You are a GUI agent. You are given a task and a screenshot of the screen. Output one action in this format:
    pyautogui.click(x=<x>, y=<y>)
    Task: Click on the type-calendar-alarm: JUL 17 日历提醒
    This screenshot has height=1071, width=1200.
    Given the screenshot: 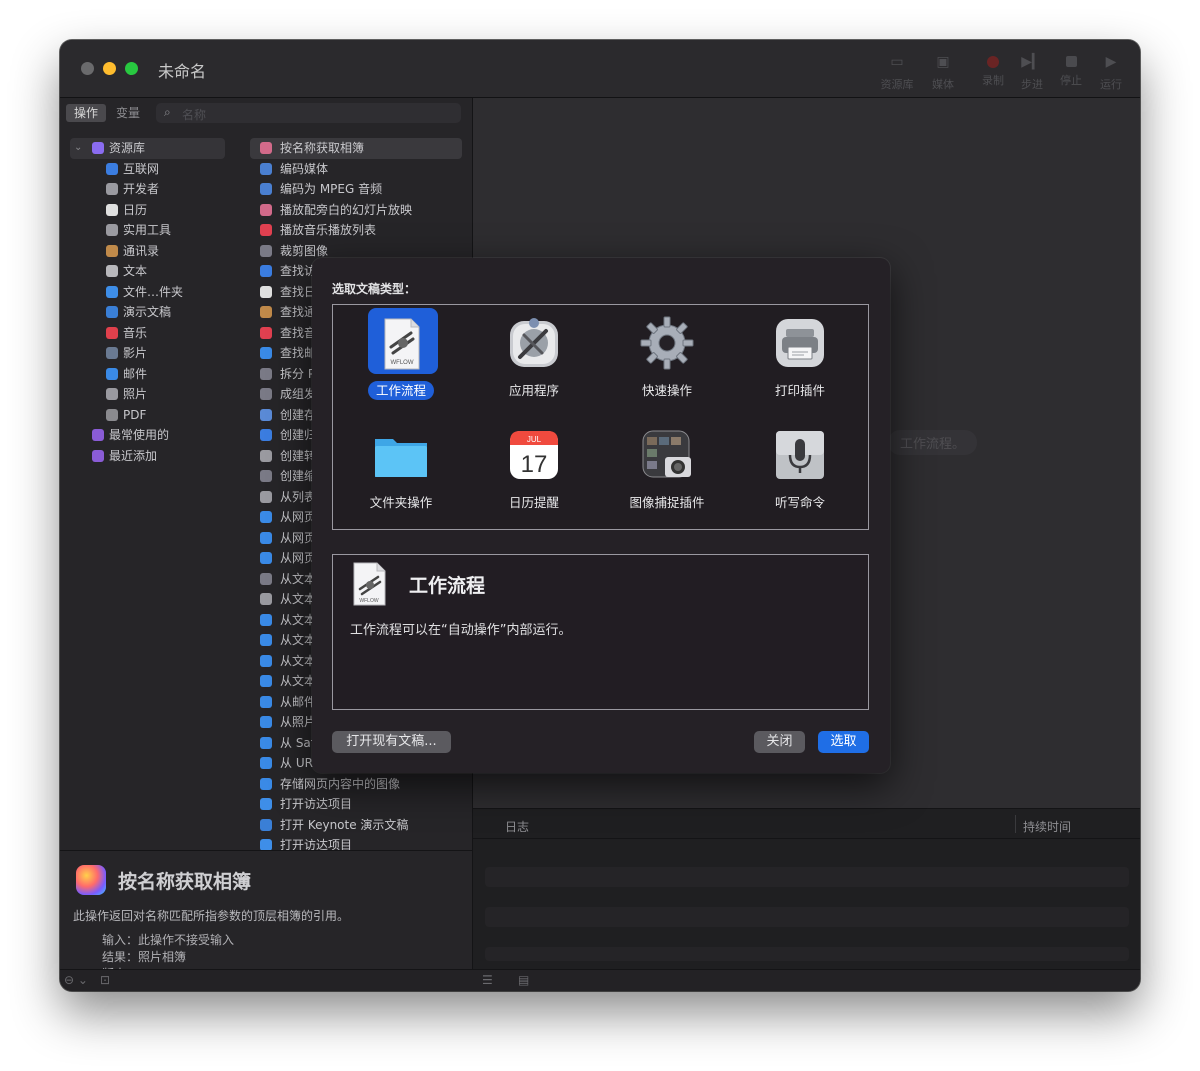 What is the action you would take?
    pyautogui.click(x=534, y=473)
    